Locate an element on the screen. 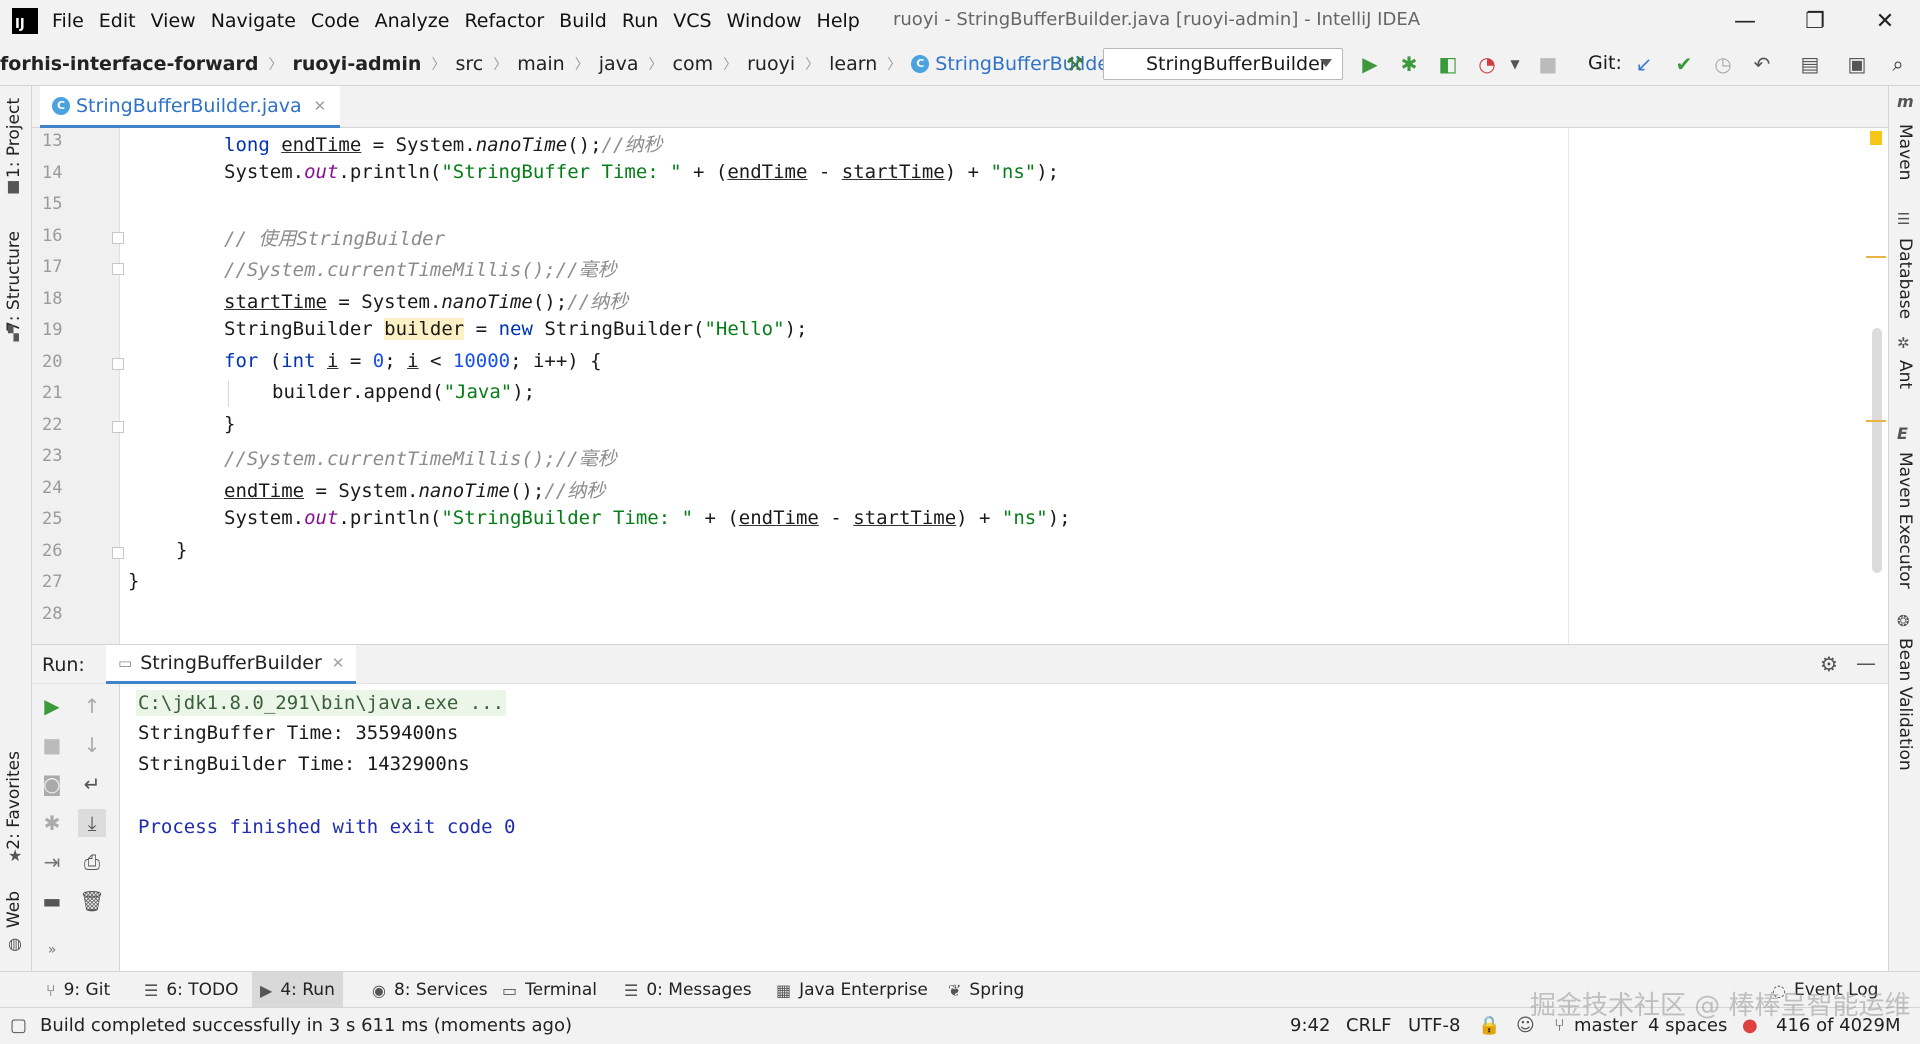  lock-icon: 🔒 is located at coordinates (1489, 1025).